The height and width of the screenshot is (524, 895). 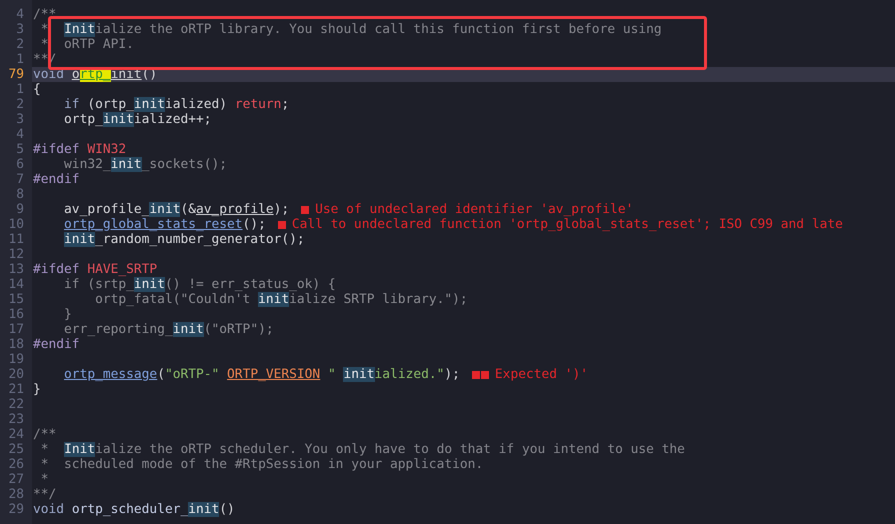 What do you see at coordinates (164, 224) in the screenshot?
I see `code-line: ortp_global_stats_reset();` at bounding box center [164, 224].